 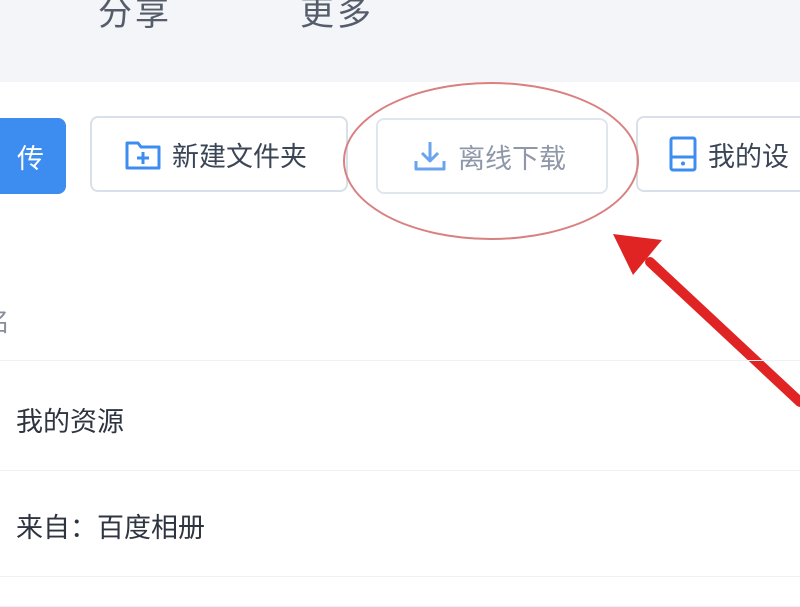 What do you see at coordinates (143, 154) in the screenshot?
I see `folder-plus-icon` at bounding box center [143, 154].